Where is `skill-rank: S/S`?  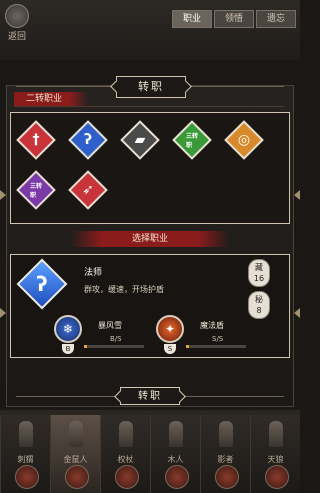
skill-rank: S/S is located at coordinates (218, 339).